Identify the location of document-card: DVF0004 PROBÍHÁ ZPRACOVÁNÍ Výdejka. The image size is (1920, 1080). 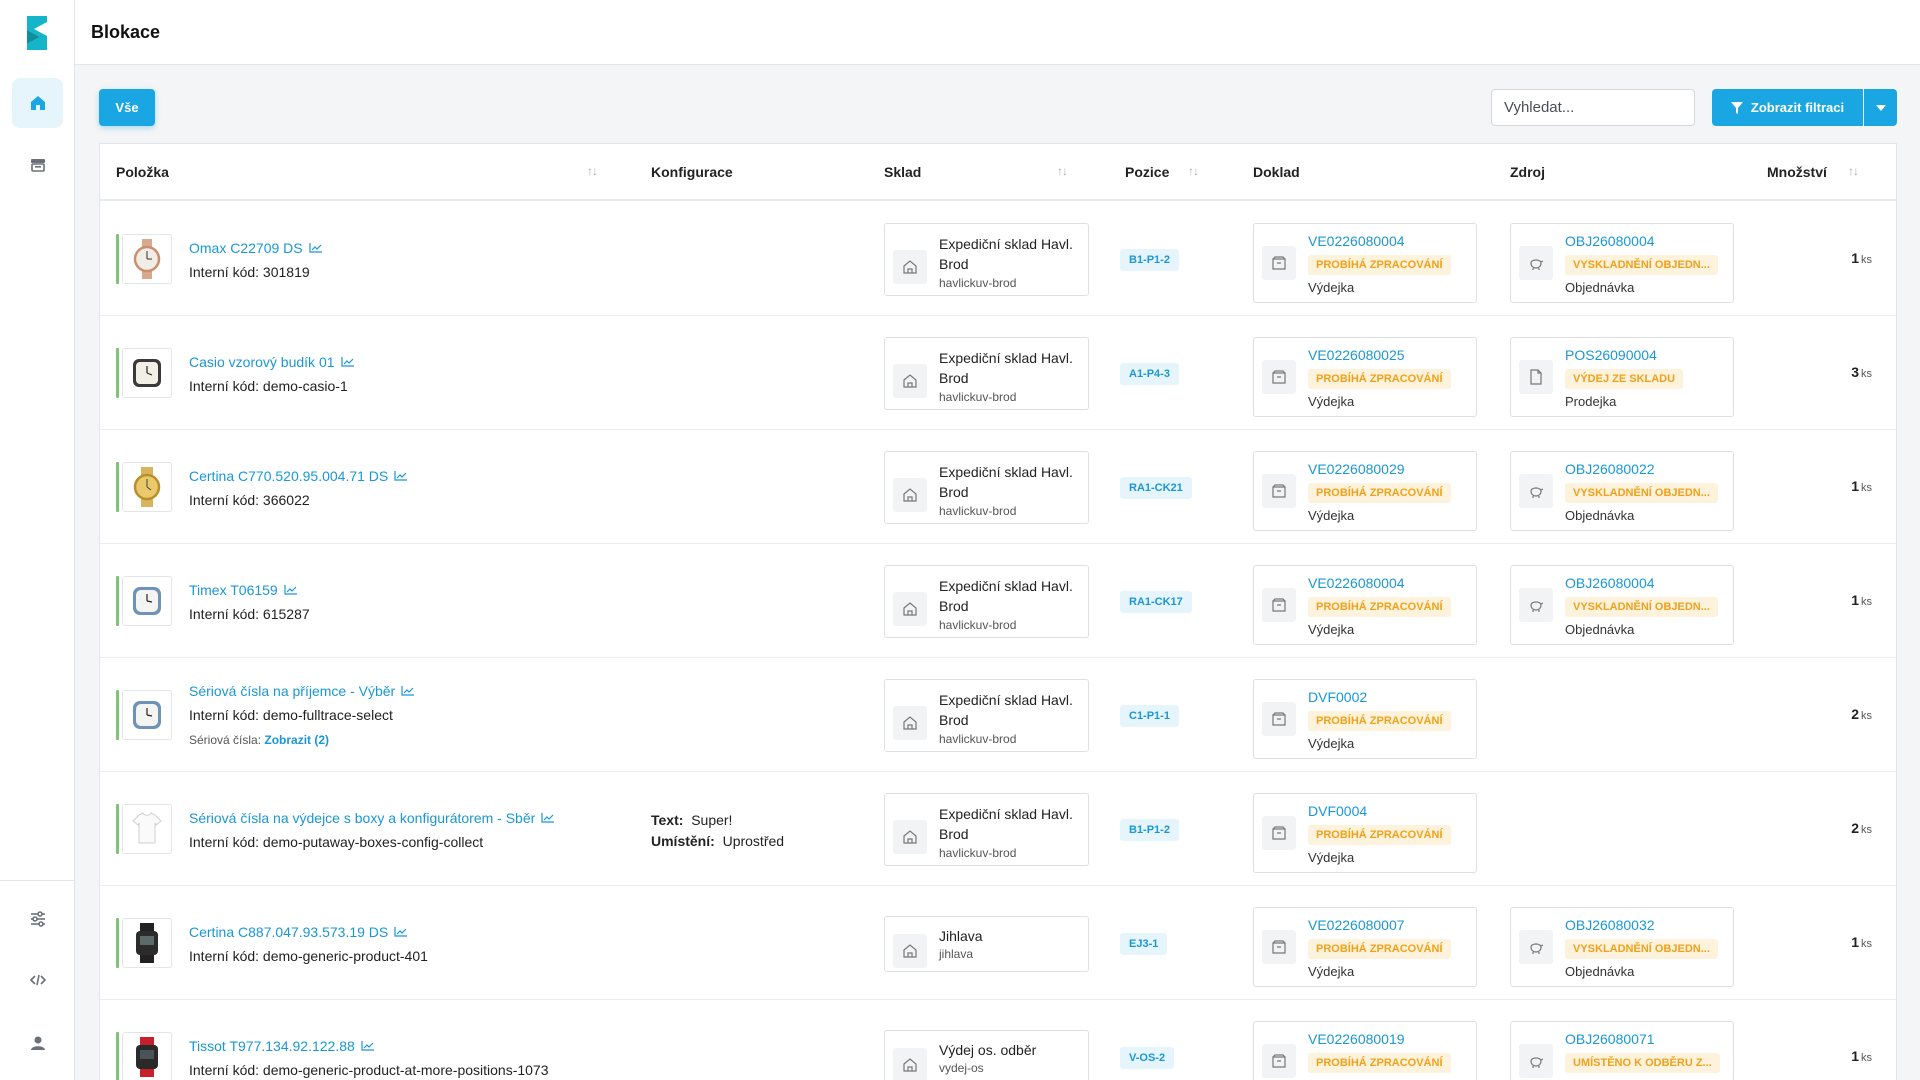
(1365, 833).